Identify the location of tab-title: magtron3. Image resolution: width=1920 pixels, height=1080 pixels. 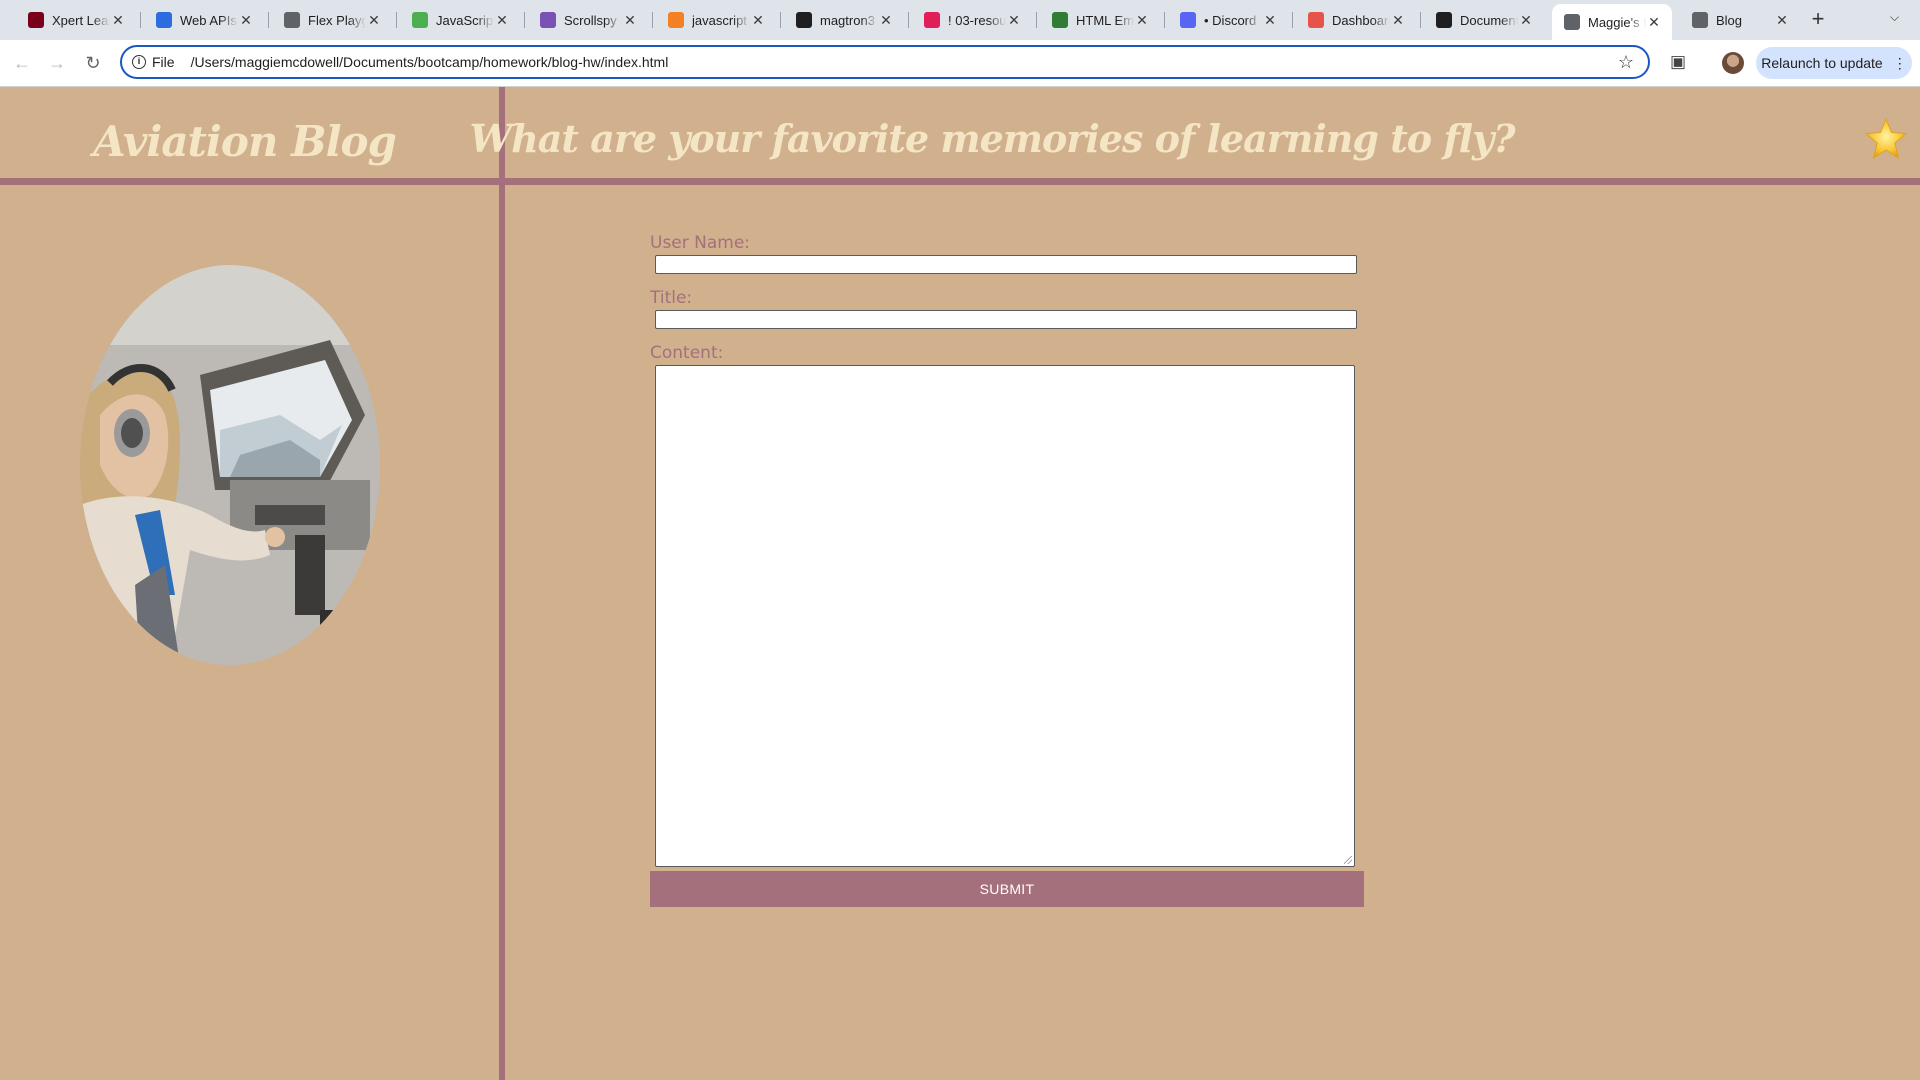
(847, 20).